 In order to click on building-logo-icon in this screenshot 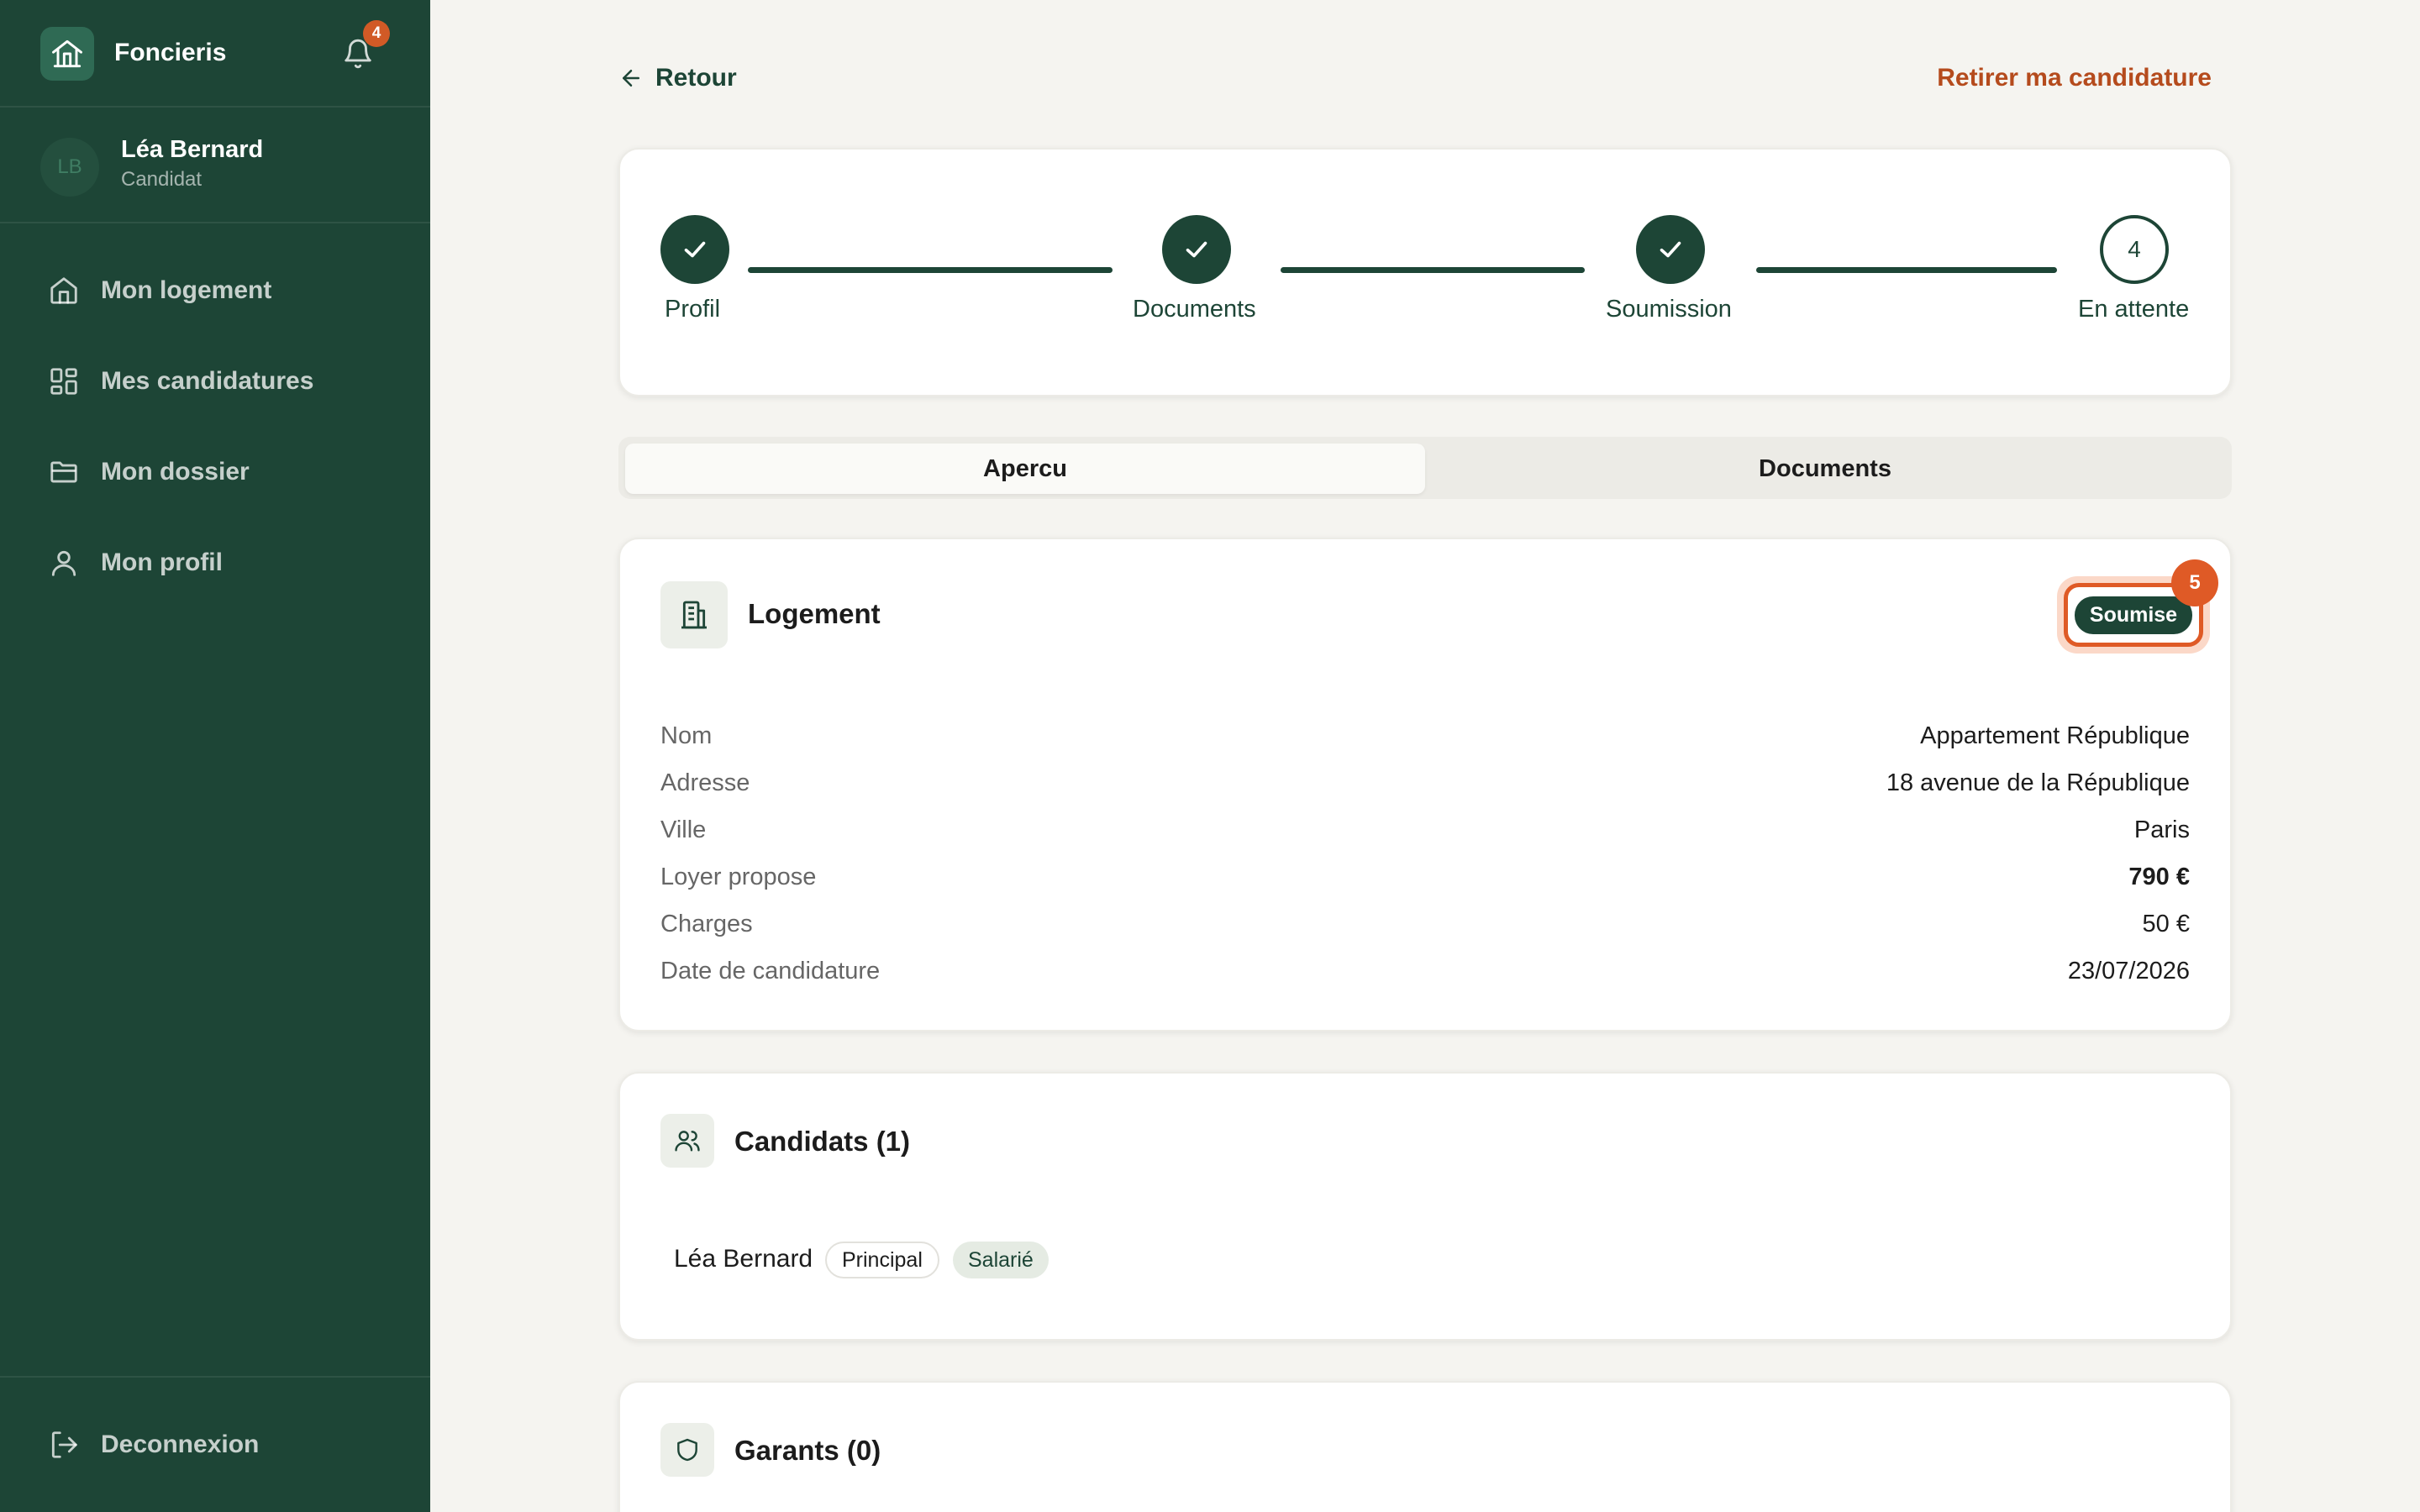, I will do `click(67, 54)`.